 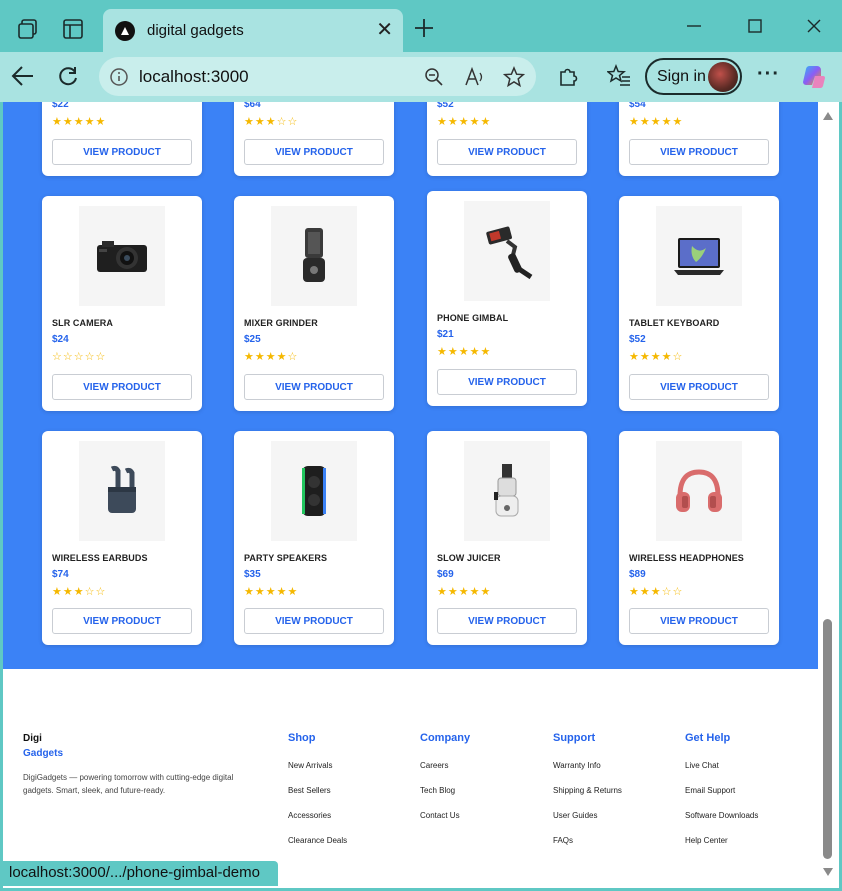 What do you see at coordinates (82, 323) in the screenshot?
I see `product-name: SLR CAMERA` at bounding box center [82, 323].